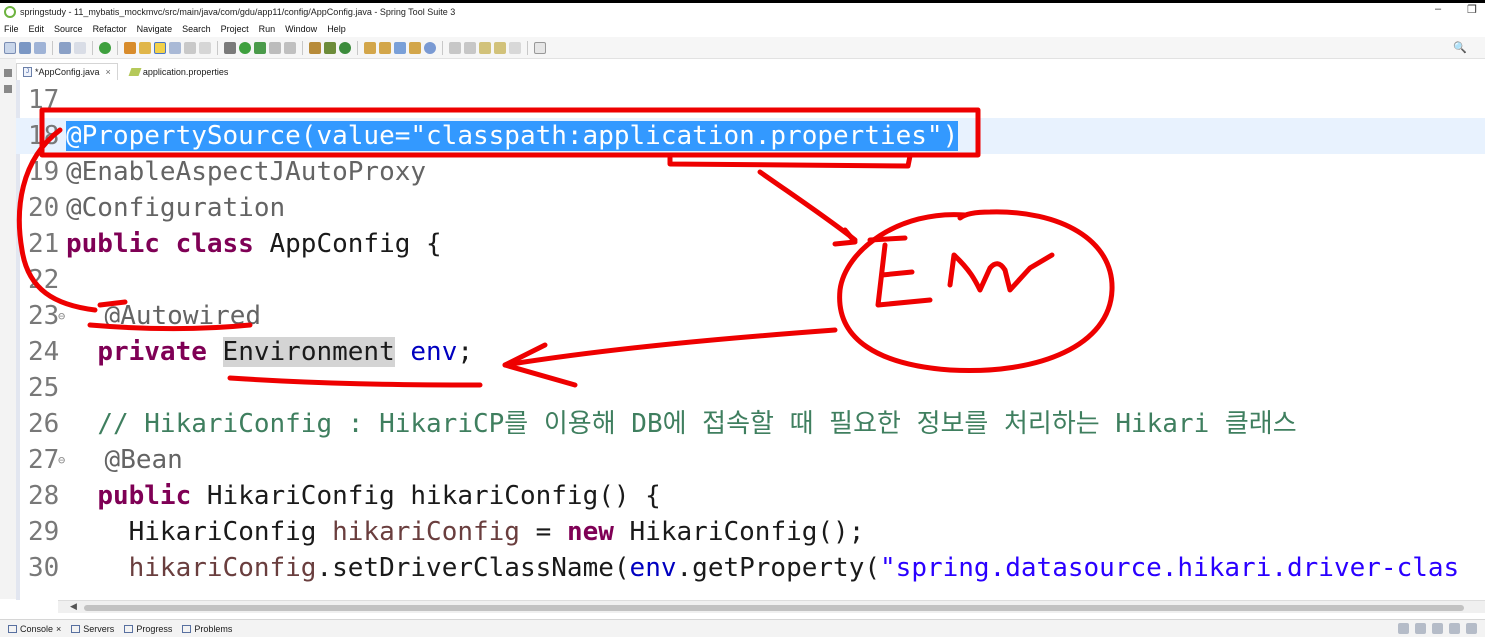  What do you see at coordinates (308, 352) in the screenshot?
I see `occurrence-highlight: Environment` at bounding box center [308, 352].